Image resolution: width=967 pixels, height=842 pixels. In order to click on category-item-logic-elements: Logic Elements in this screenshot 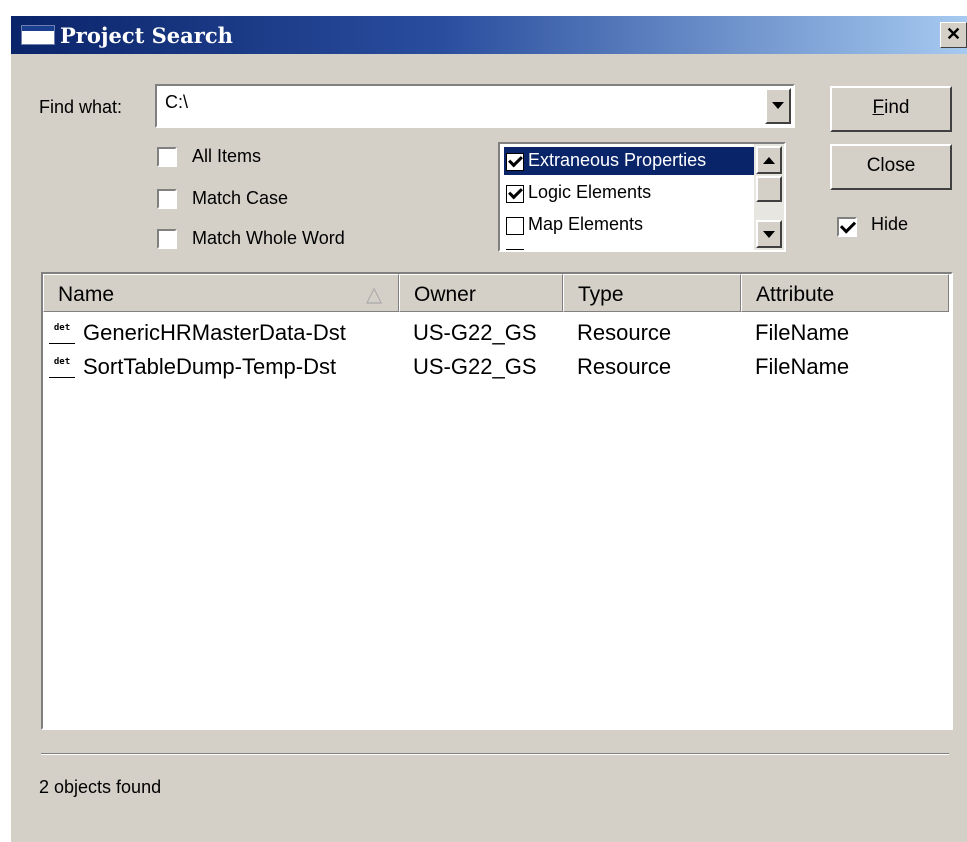, I will do `click(631, 193)`.